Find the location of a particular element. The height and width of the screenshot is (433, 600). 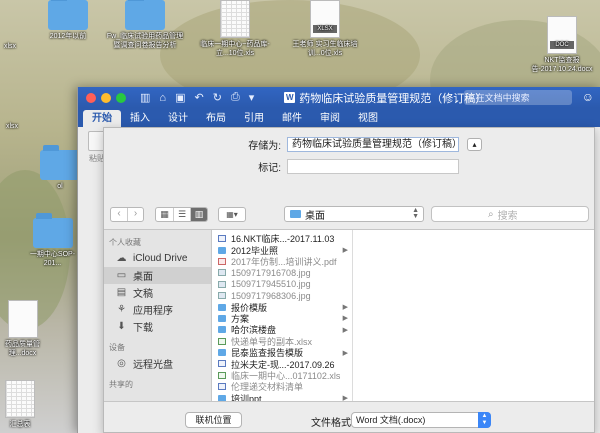

shared-header: 共享的 is located at coordinates (121, 384).